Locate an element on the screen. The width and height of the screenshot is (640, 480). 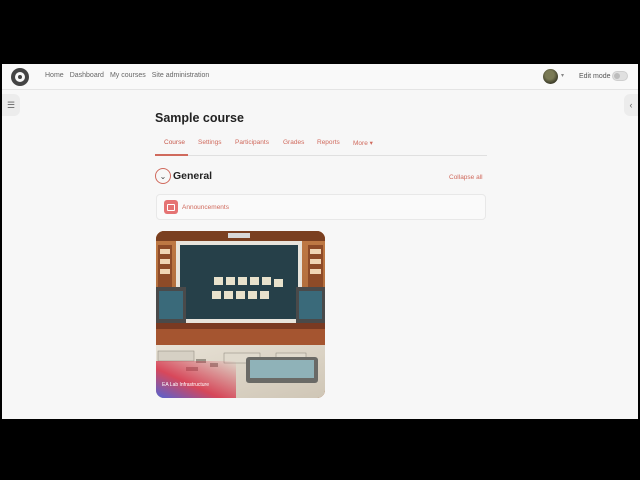
chevron-left-icon: ‹ is located at coordinates (631, 105).